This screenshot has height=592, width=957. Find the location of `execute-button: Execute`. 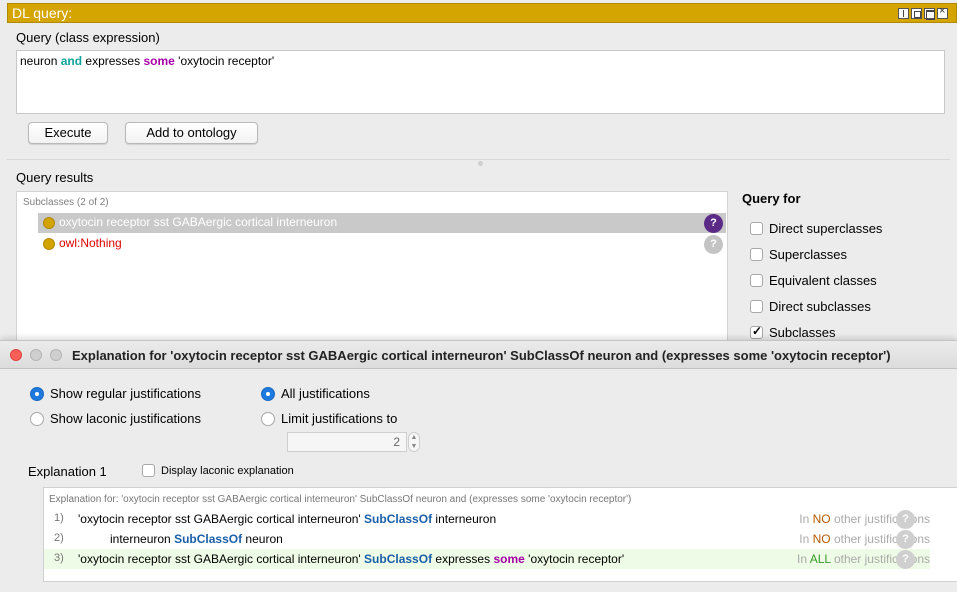

execute-button: Execute is located at coordinates (68, 133).